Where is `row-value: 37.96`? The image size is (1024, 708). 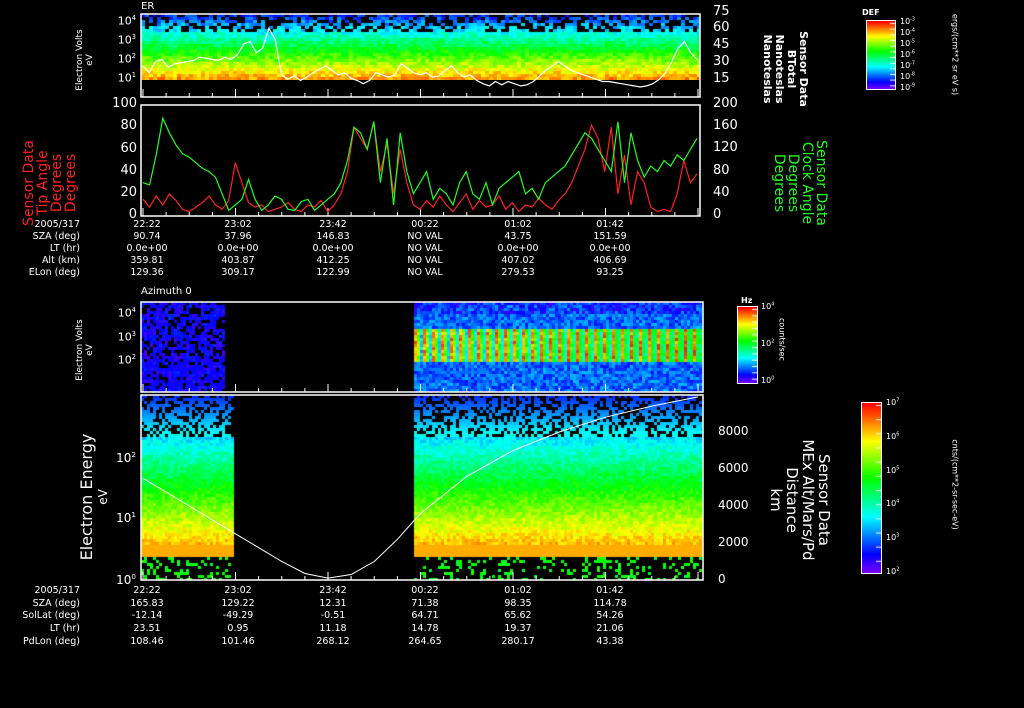 row-value: 37.96 is located at coordinates (238, 236).